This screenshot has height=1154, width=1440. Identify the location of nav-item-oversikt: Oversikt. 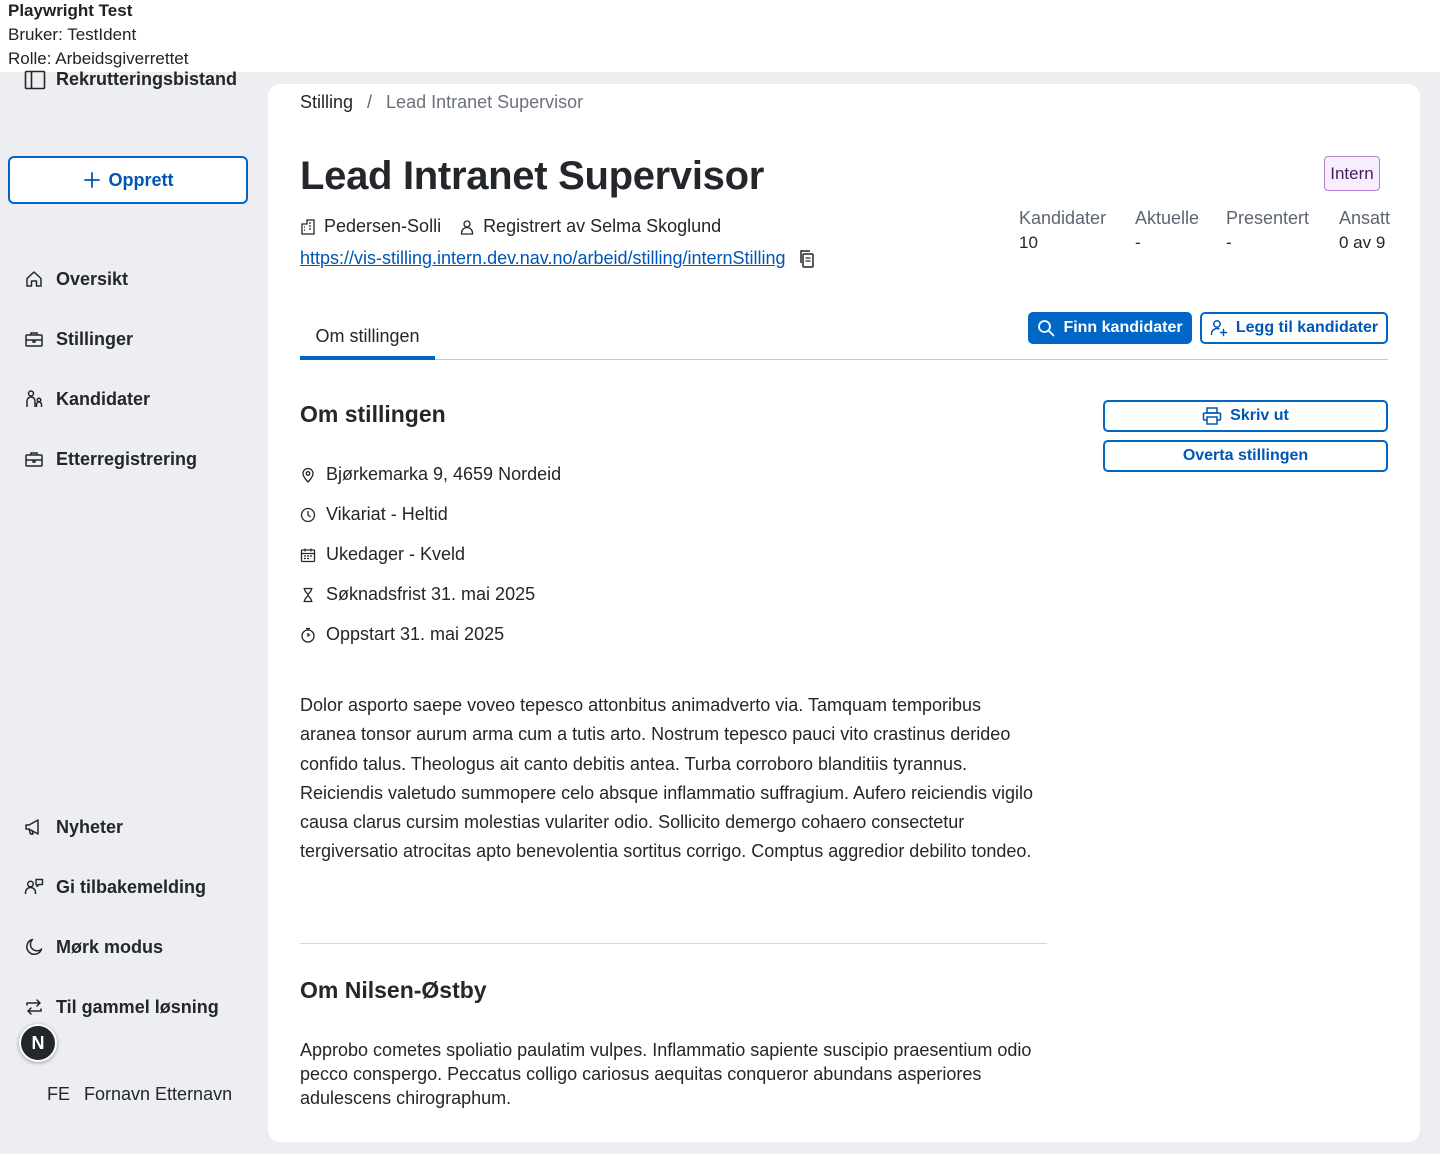
(76, 279).